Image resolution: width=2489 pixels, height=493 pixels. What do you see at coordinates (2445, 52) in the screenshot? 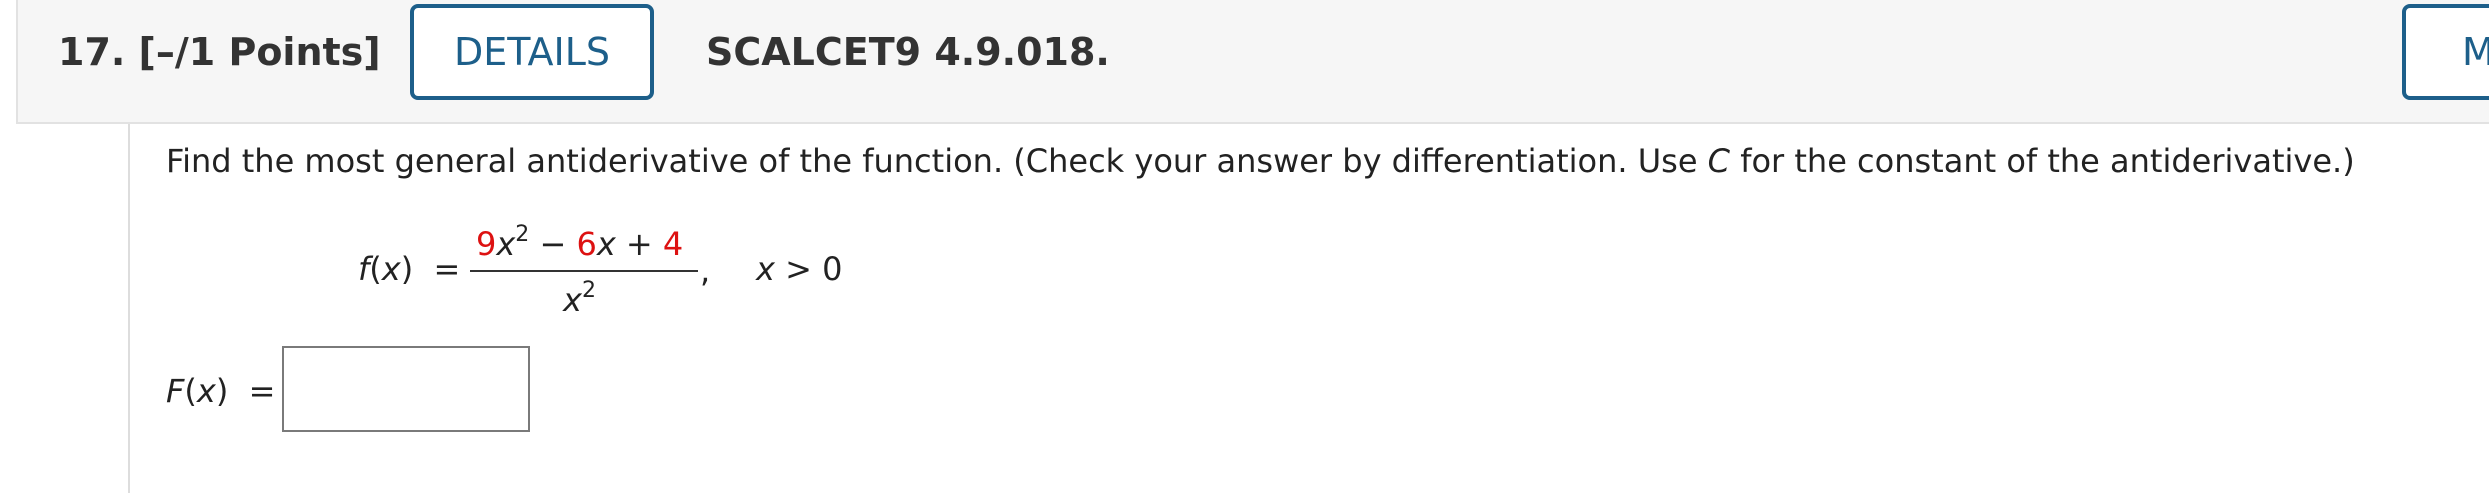
I see `my-notes-button: MY` at bounding box center [2445, 52].